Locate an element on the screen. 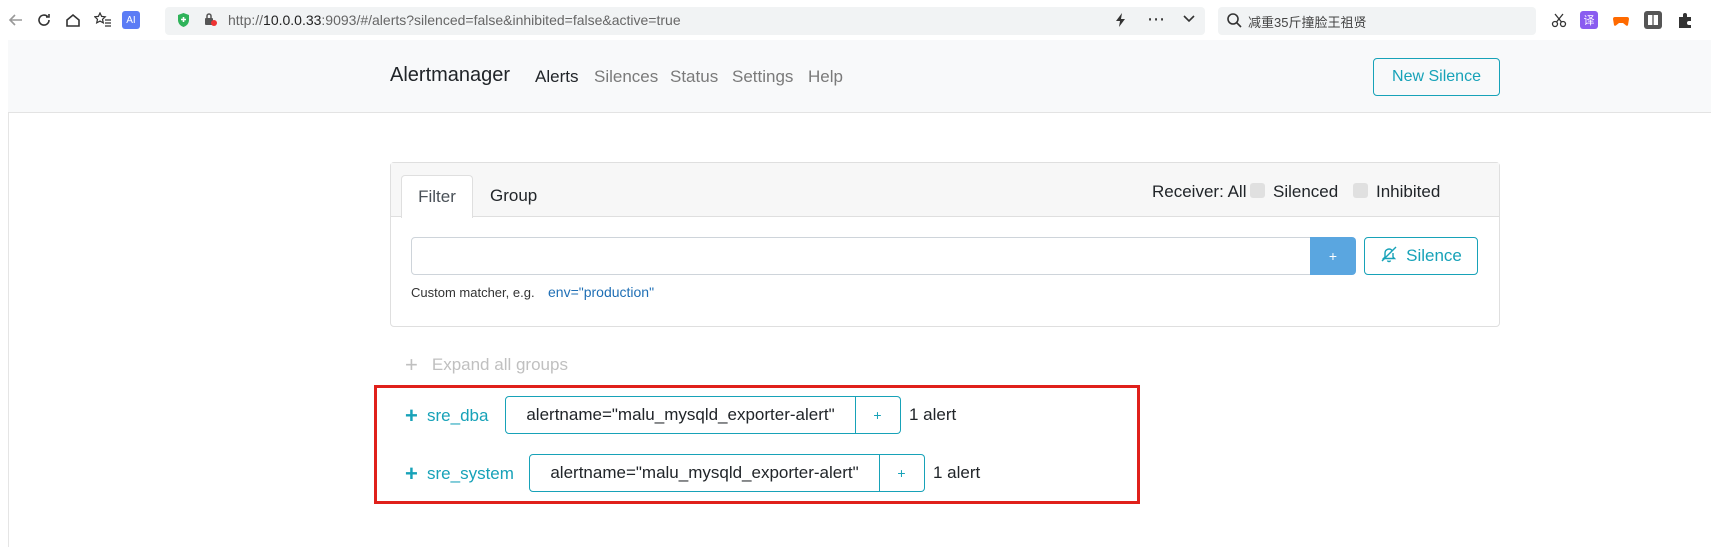  nav-alerts: Alerts is located at coordinates (556, 77).